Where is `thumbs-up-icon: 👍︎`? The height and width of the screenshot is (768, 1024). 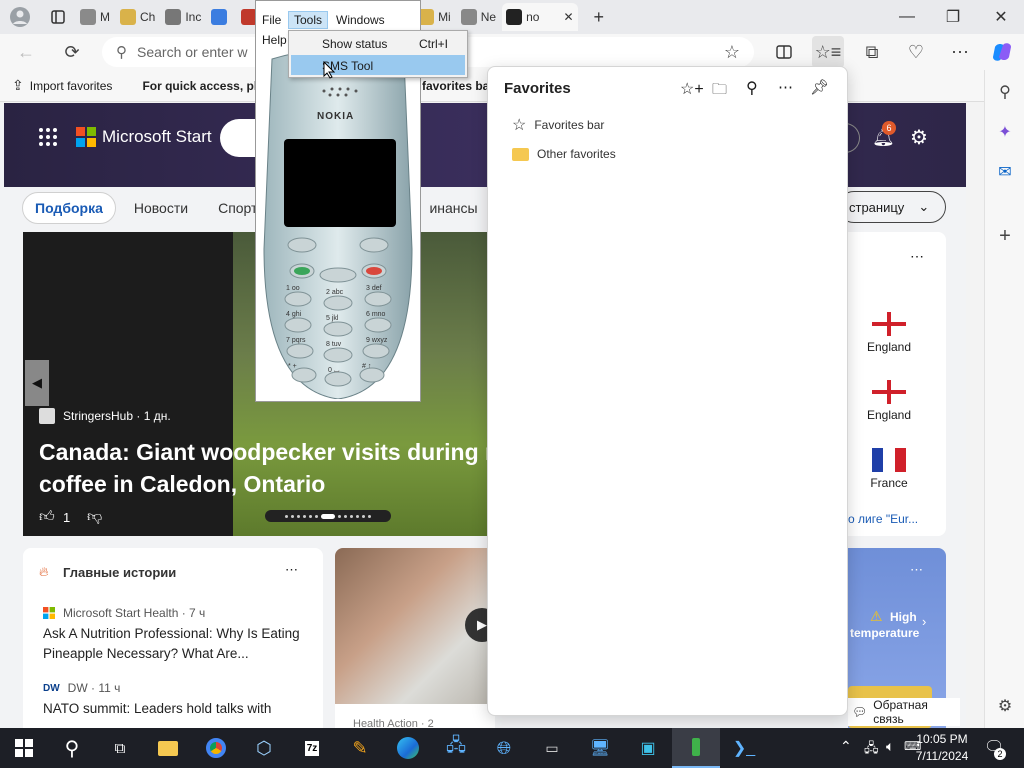
thumbs-up-icon: 👍︎ is located at coordinates (47, 517).